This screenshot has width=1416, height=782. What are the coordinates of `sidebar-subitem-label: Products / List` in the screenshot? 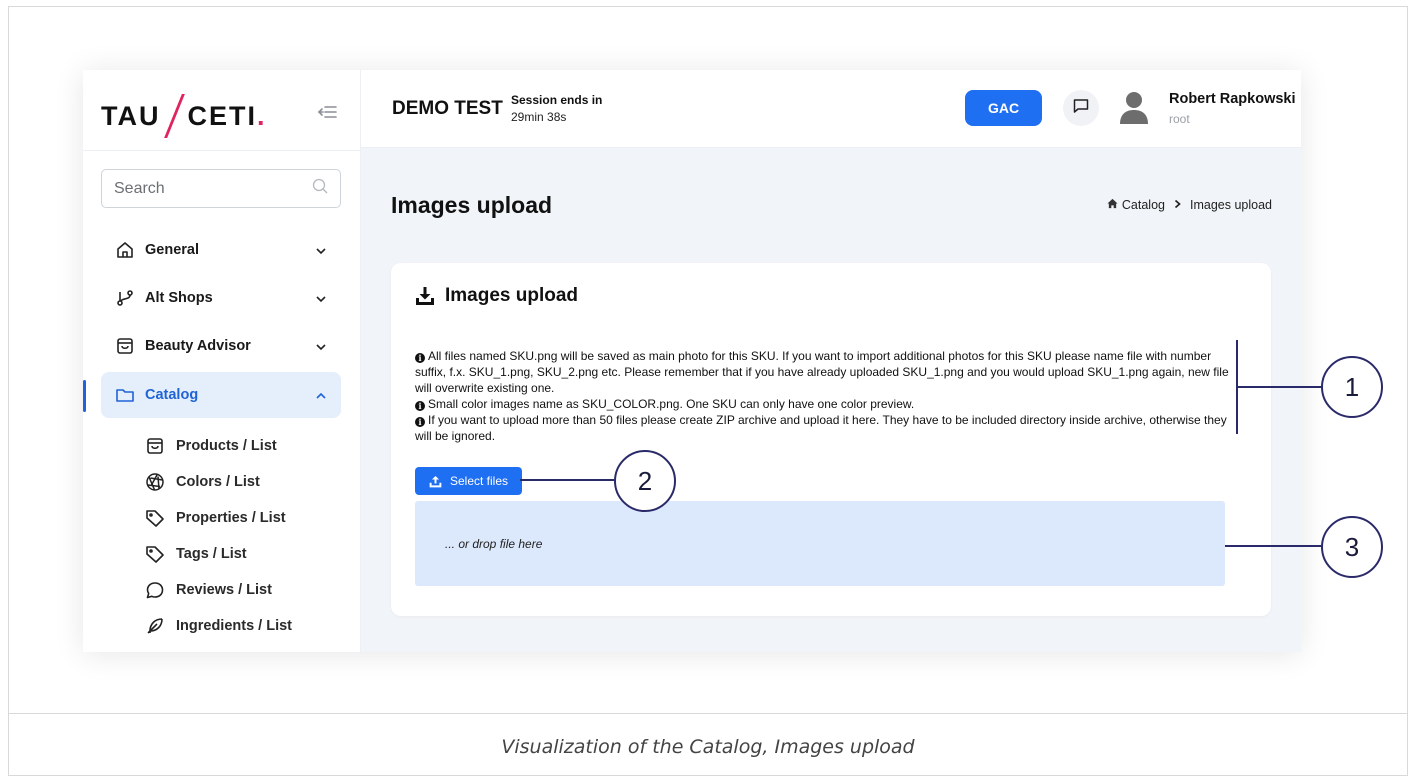 It's located at (226, 446).